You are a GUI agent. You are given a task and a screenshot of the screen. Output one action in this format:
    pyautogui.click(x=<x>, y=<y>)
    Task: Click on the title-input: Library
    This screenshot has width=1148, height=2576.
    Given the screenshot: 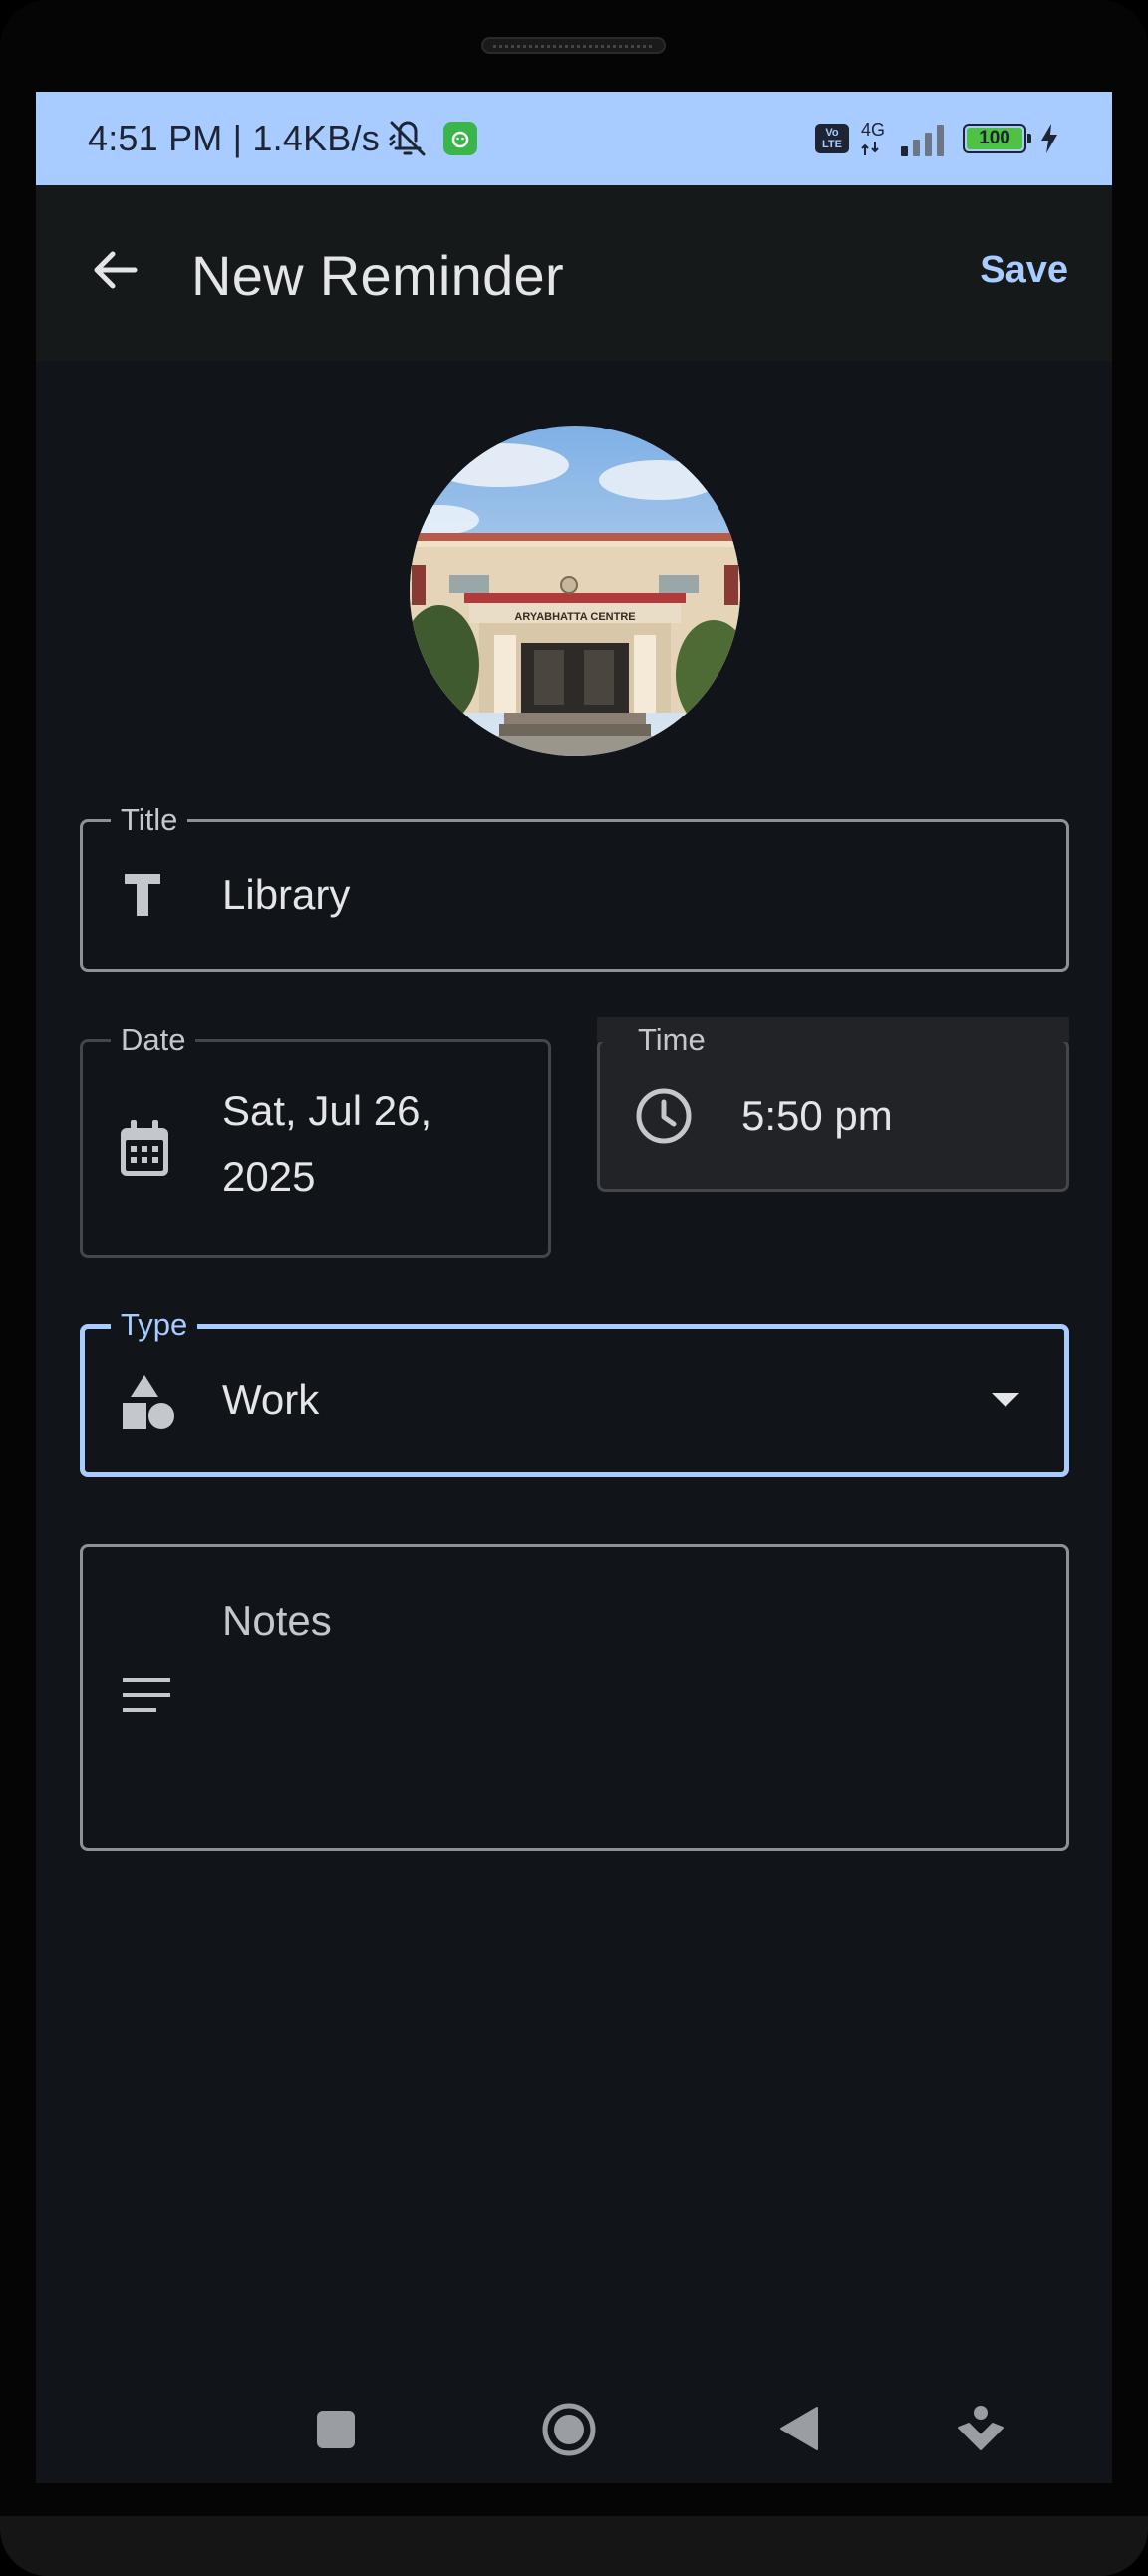 What is the action you would take?
    pyautogui.click(x=286, y=895)
    